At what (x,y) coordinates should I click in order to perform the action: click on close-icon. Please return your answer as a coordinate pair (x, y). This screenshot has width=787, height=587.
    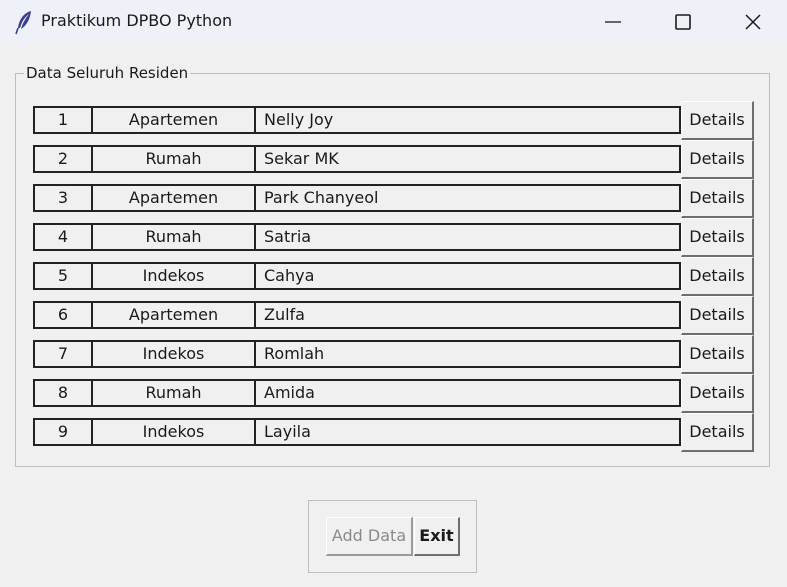
    Looking at the image, I should click on (753, 22).